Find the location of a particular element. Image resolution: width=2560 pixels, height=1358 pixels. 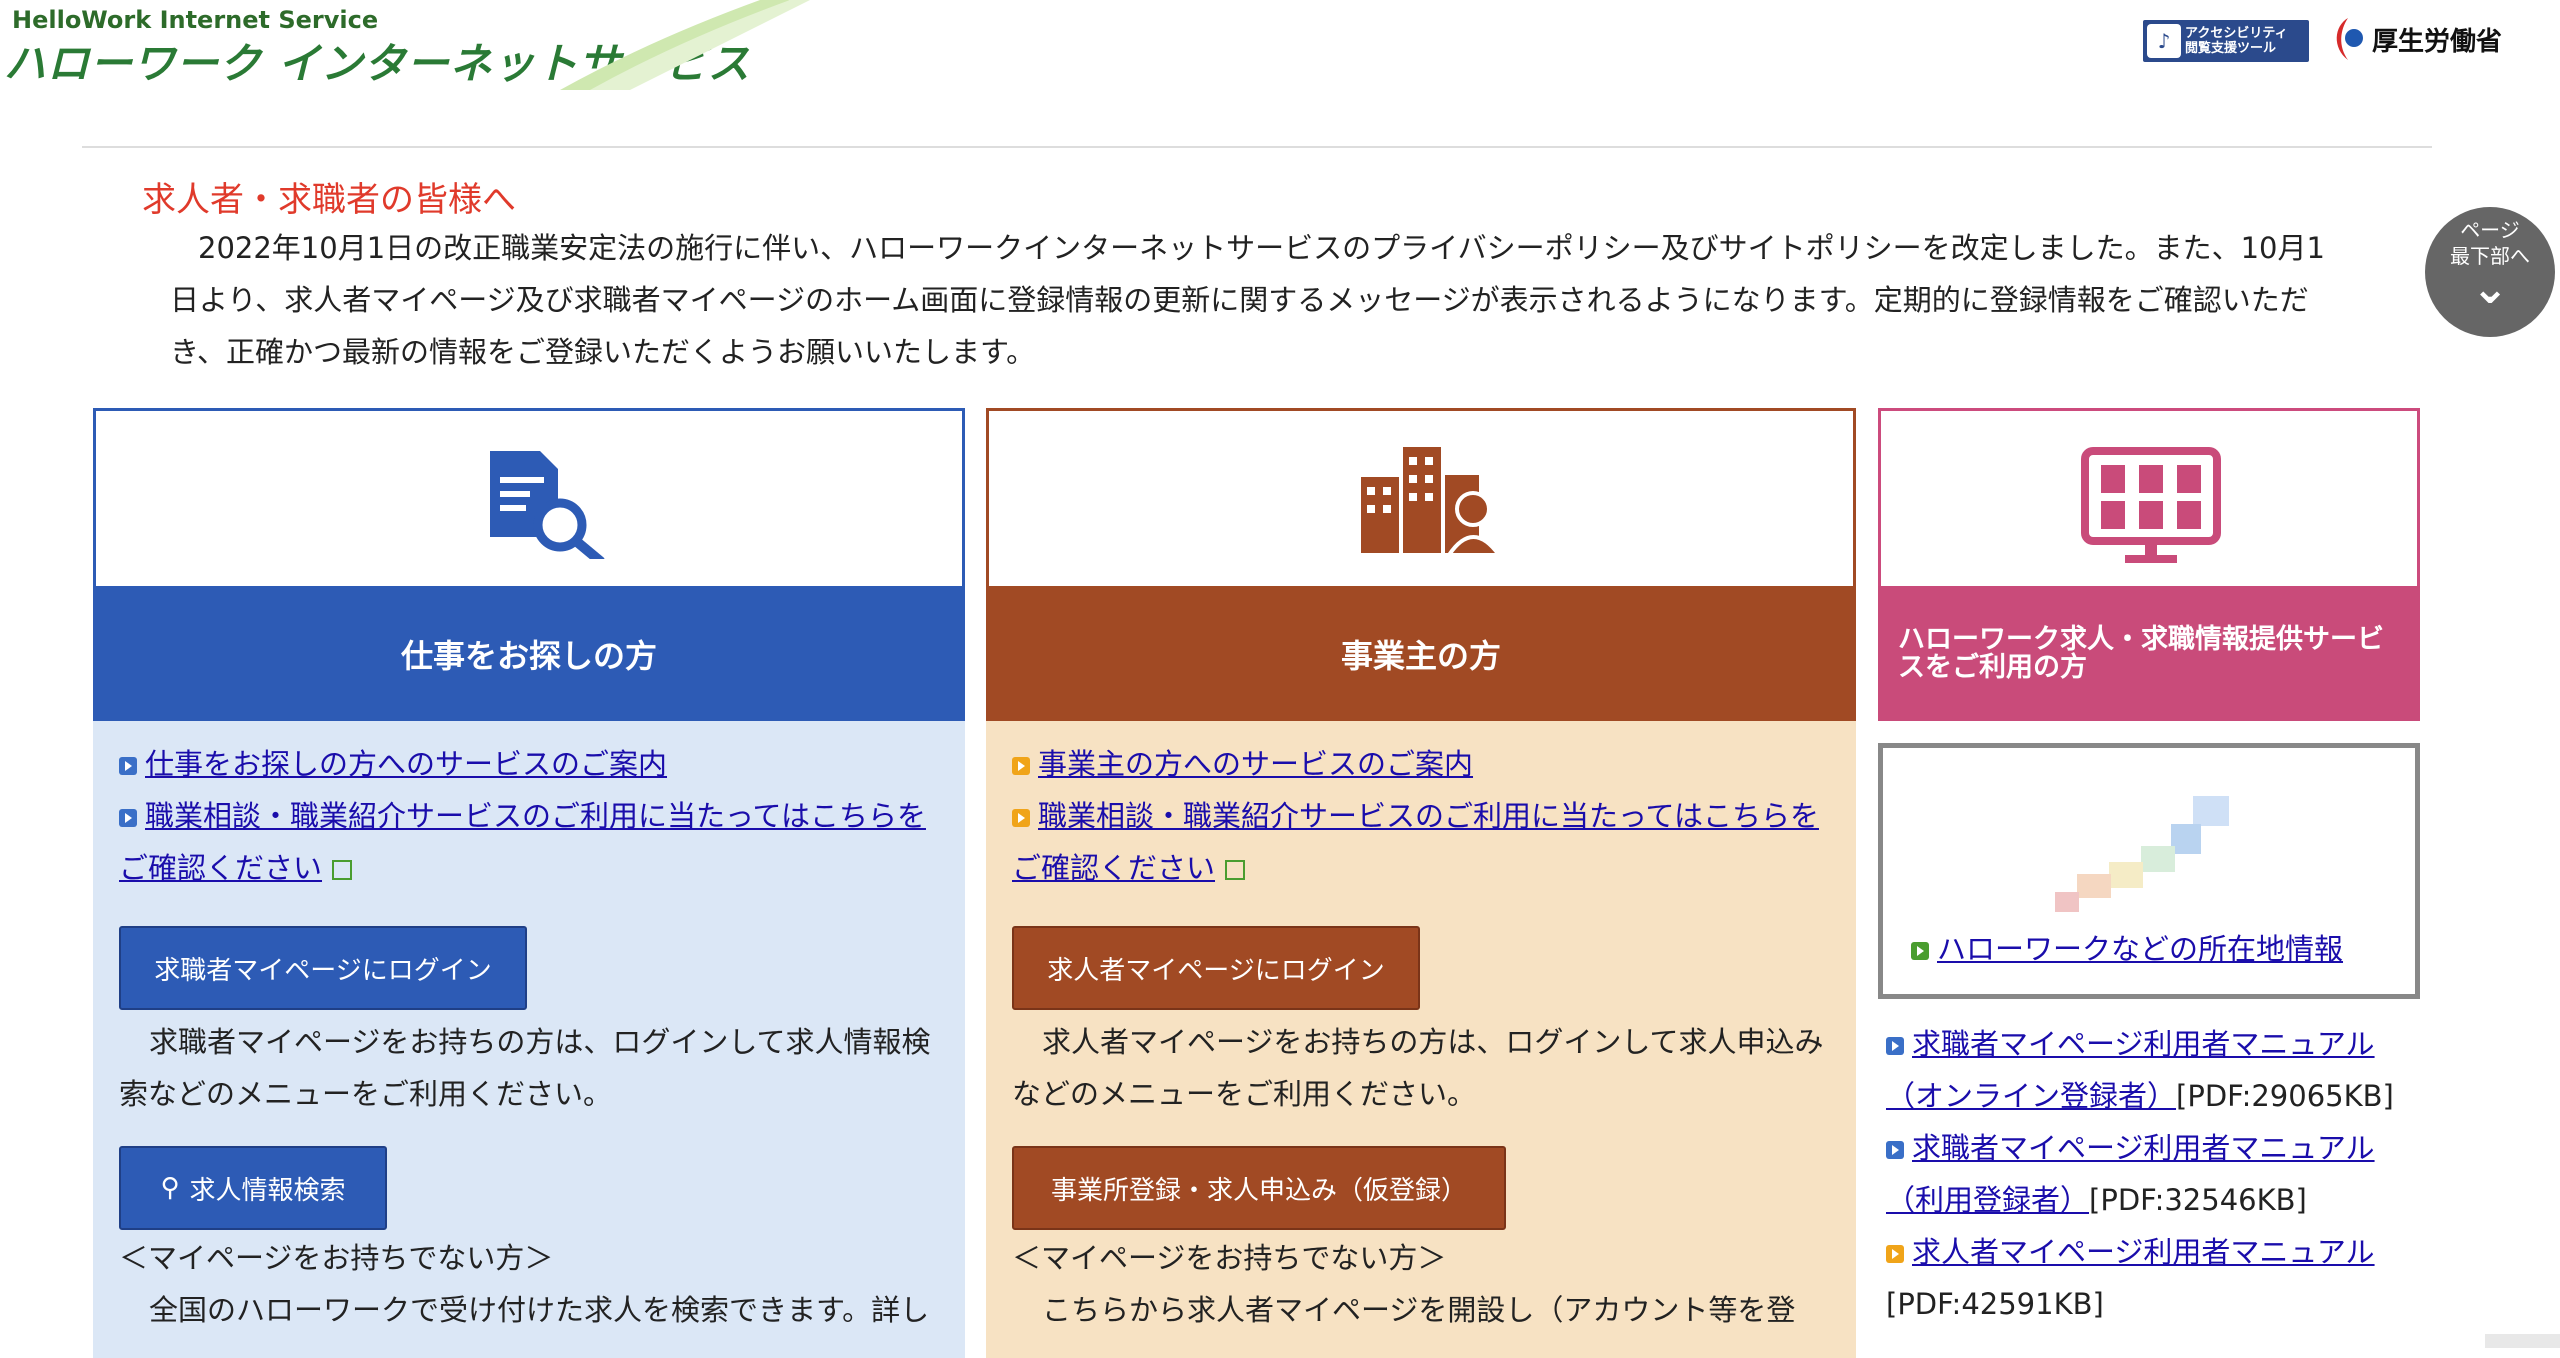

job-search-button: ⚲ 求人情報検索 is located at coordinates (253, 1188).